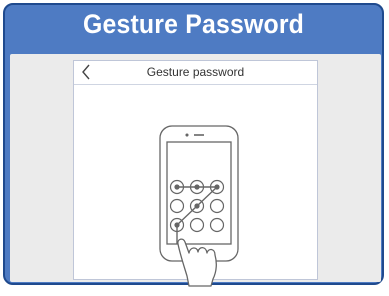  I want to click on pattern-lock-phone-icon, so click(199, 206).